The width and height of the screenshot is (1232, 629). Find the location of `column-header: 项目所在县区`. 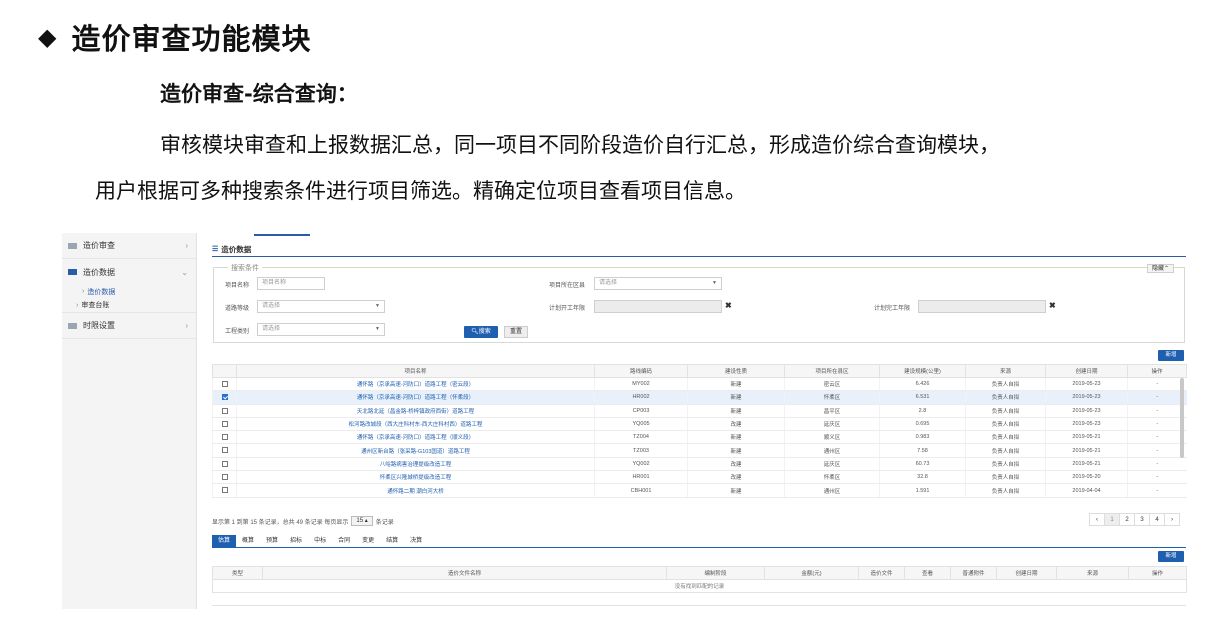

column-header: 项目所在县区 is located at coordinates (832, 371).